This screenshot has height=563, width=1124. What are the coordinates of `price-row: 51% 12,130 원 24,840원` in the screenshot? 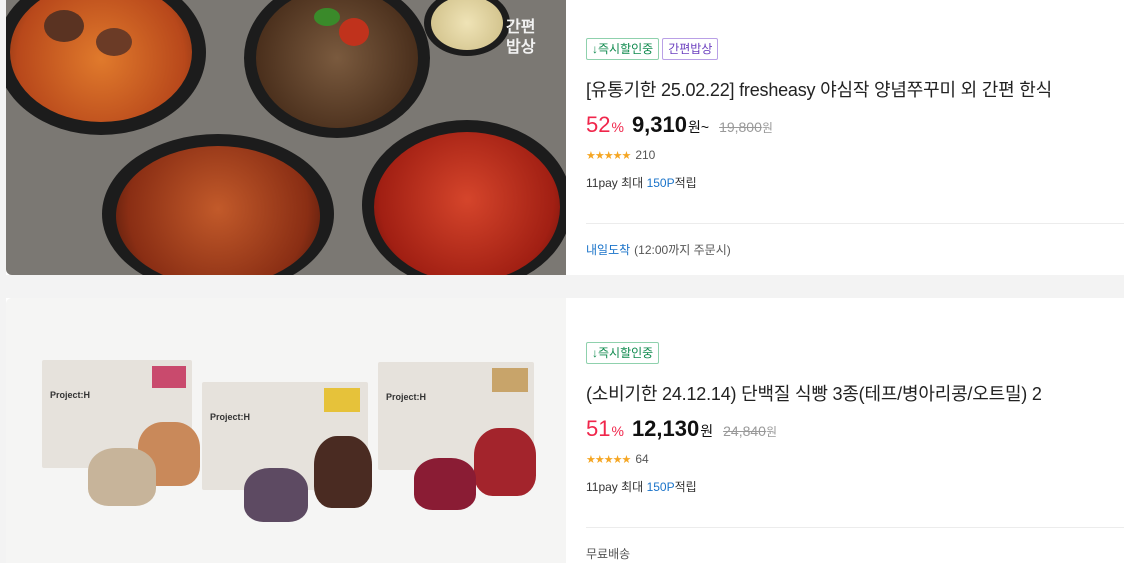 It's located at (681, 429).